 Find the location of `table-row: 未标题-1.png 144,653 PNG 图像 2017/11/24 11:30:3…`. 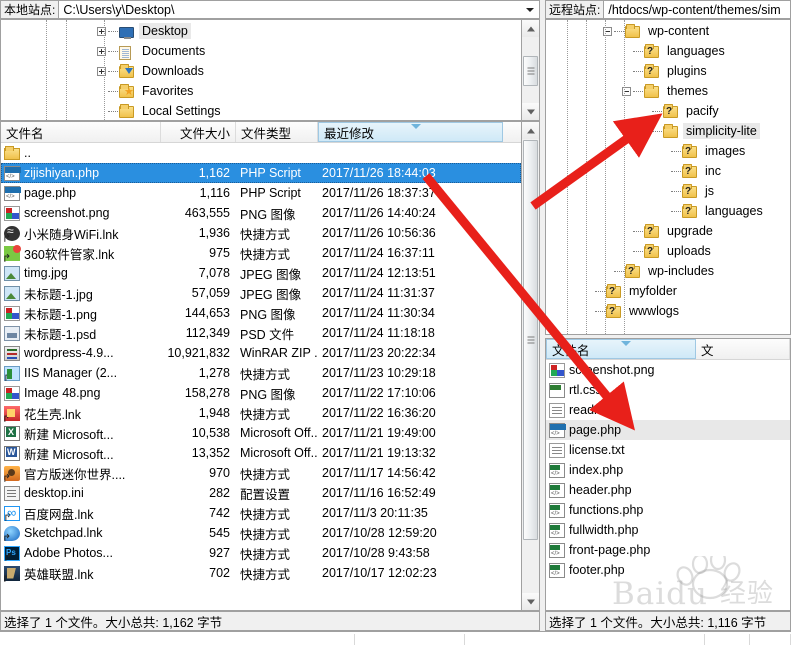

table-row: 未标题-1.png 144,653 PNG 图像 2017/11/24 11:30:3… is located at coordinates (261, 313).